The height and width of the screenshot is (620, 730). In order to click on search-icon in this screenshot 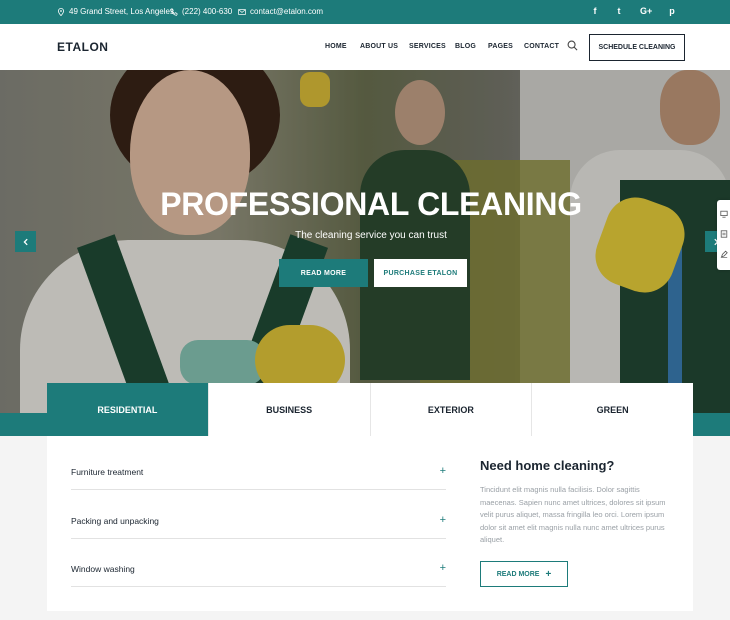, I will do `click(572, 45)`.